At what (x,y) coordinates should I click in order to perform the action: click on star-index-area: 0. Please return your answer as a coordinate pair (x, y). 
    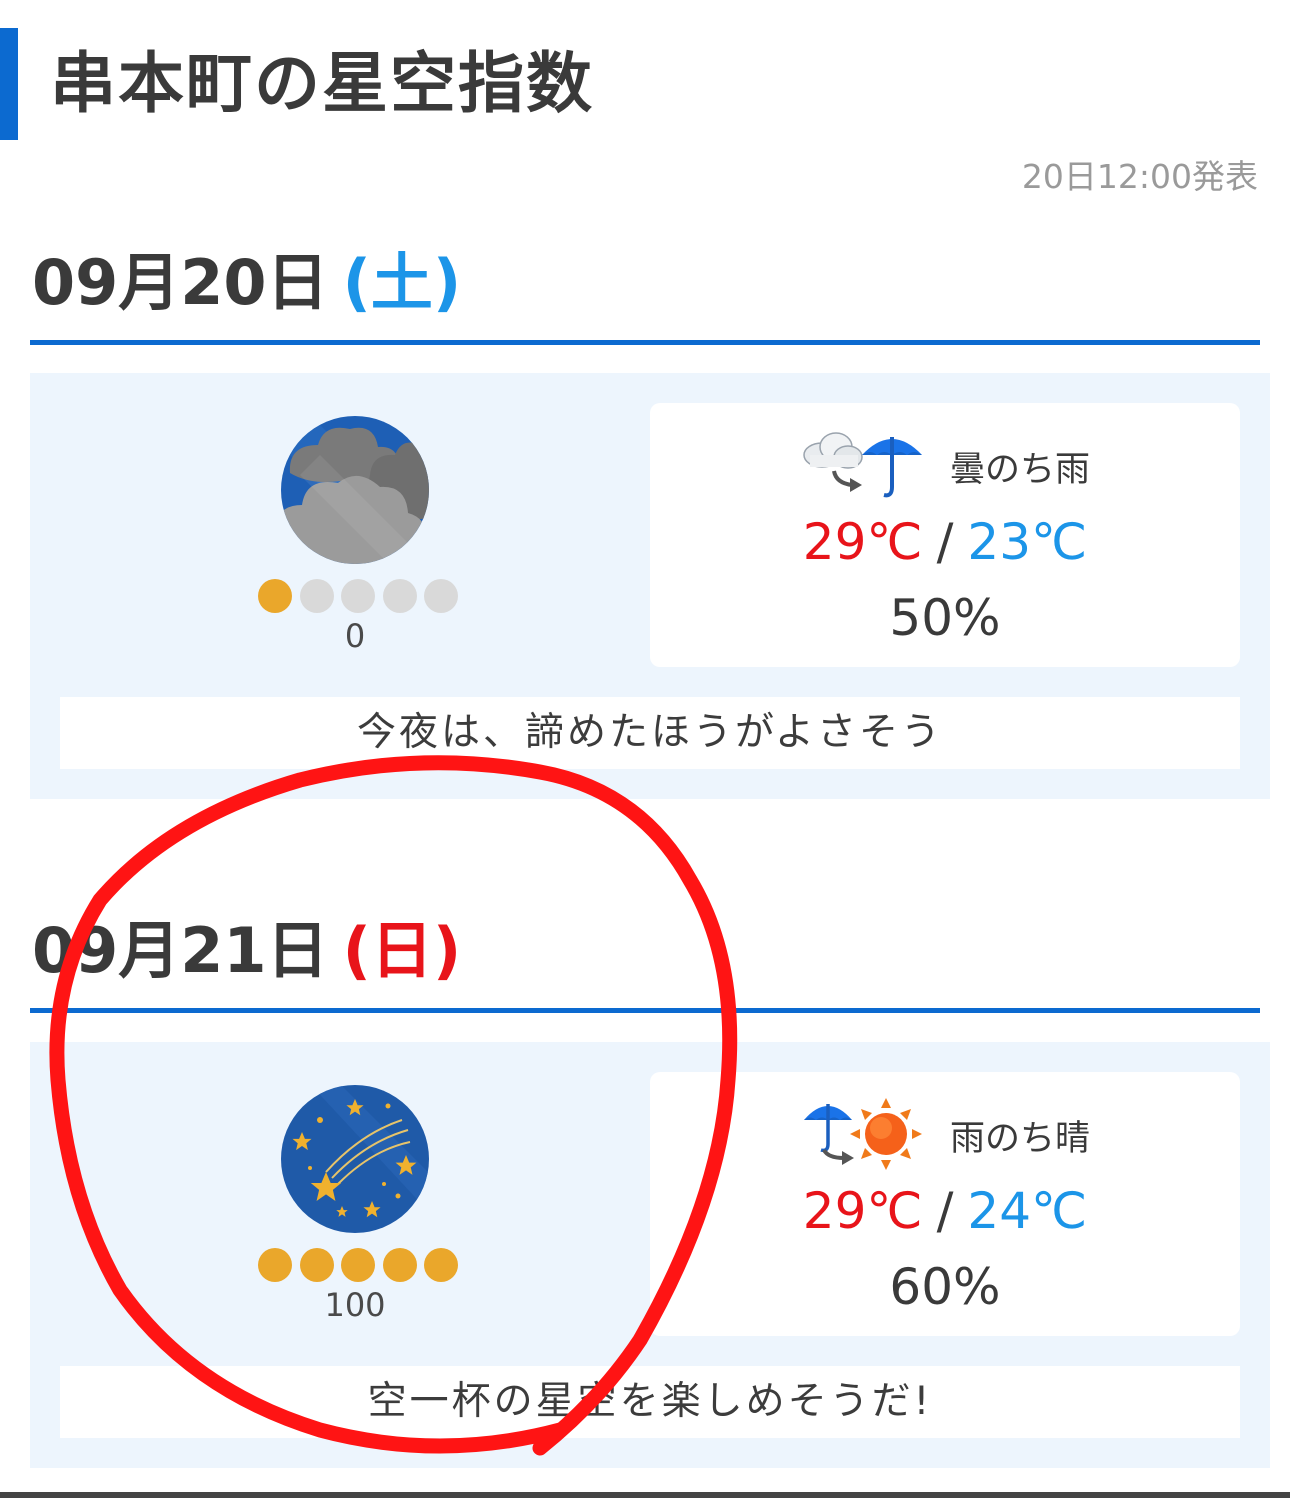
    Looking at the image, I should click on (340, 523).